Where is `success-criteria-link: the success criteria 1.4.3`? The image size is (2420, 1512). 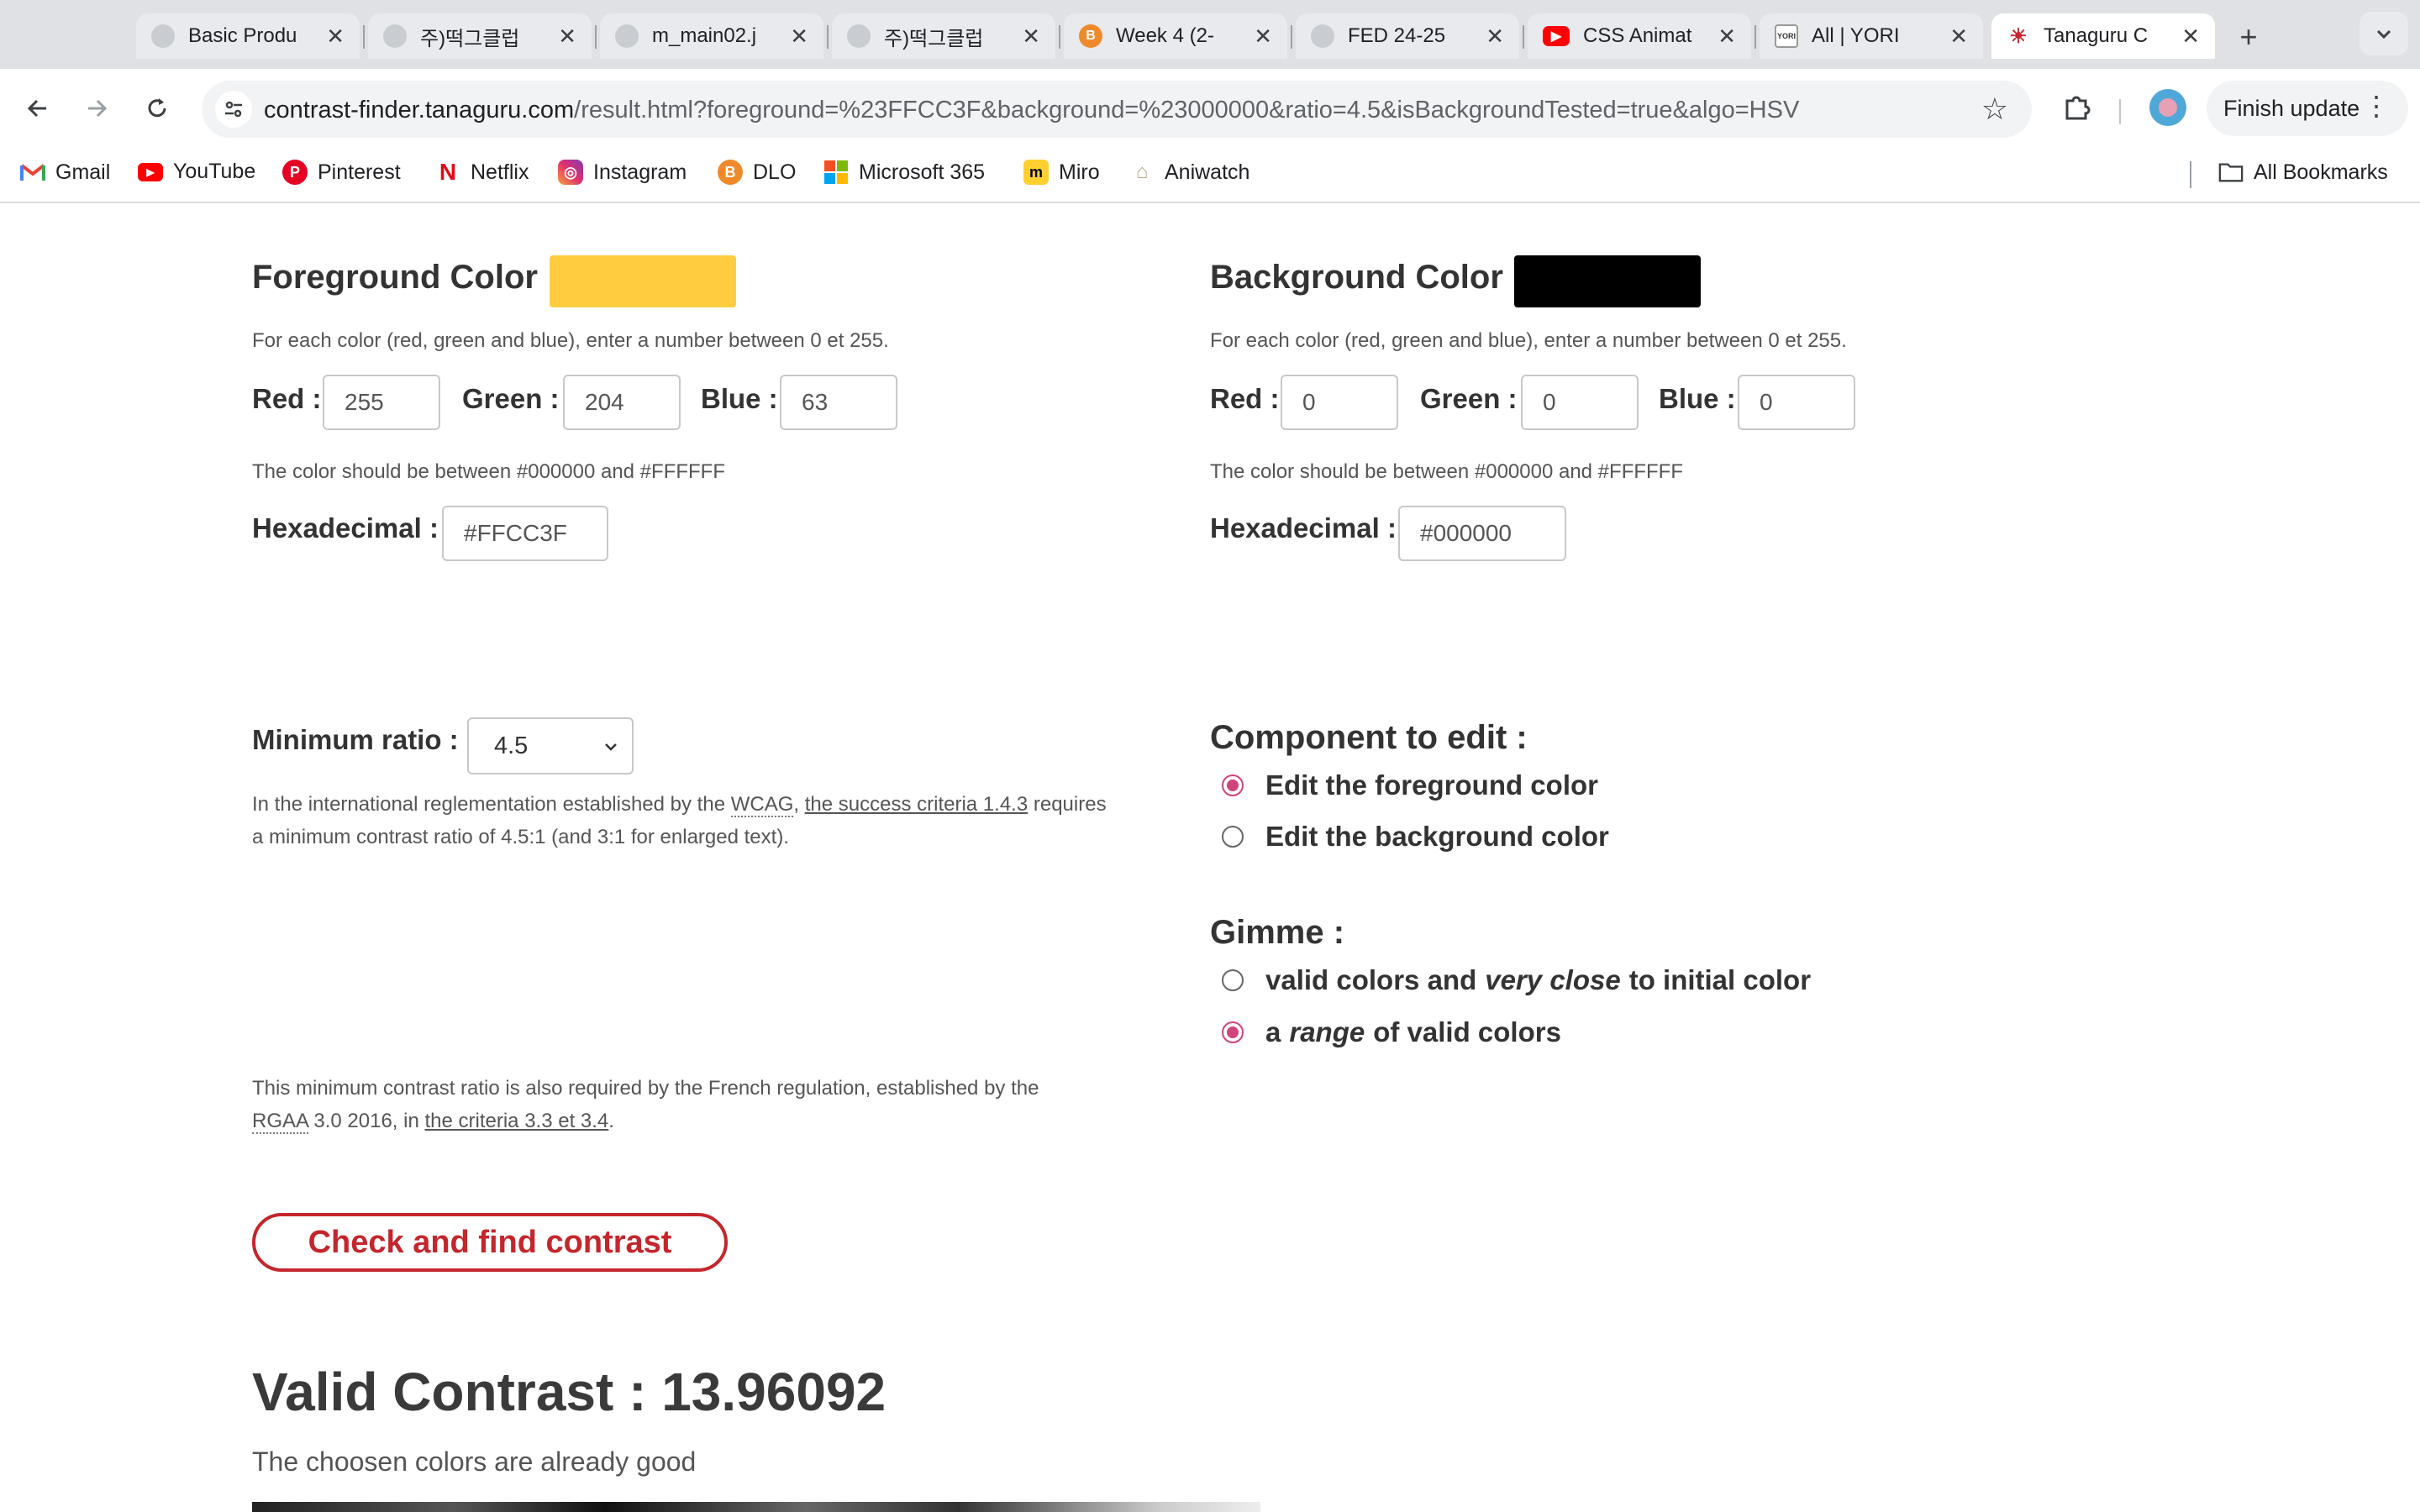
success-criteria-link: the success criteria 1.4.3 is located at coordinates (916, 804).